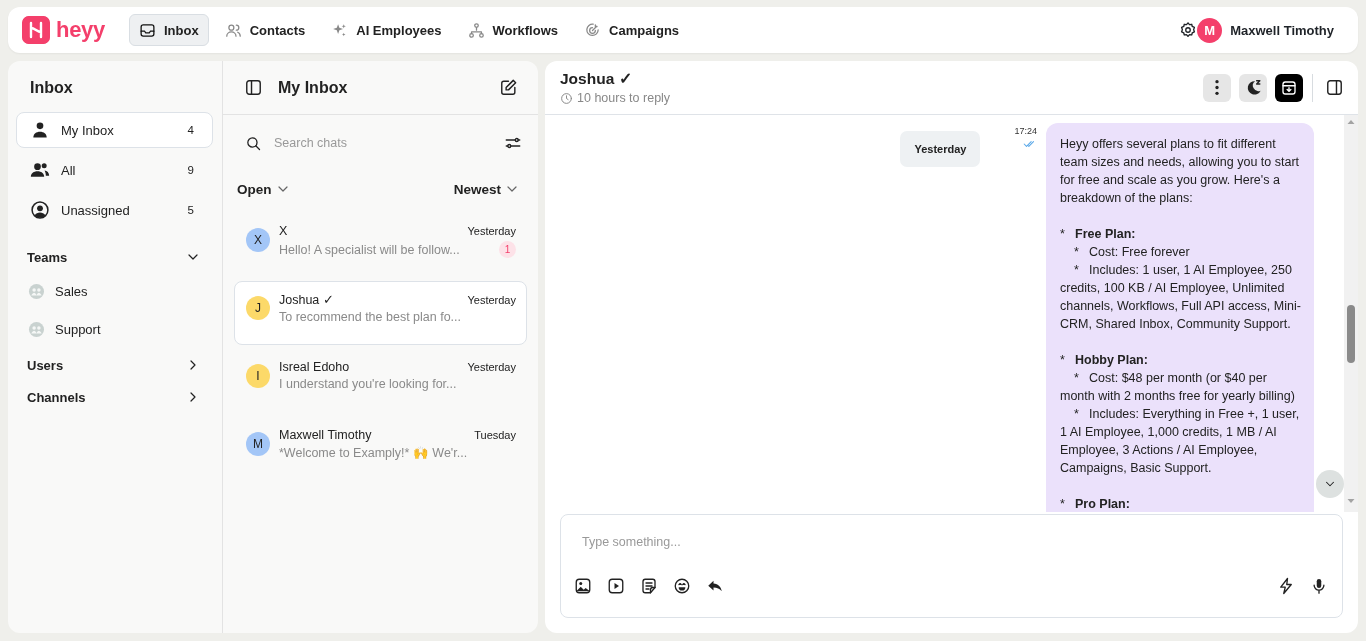 Image resolution: width=1366 pixels, height=641 pixels. Describe the element at coordinates (114, 291) in the screenshot. I see `team-item: Sales` at that location.